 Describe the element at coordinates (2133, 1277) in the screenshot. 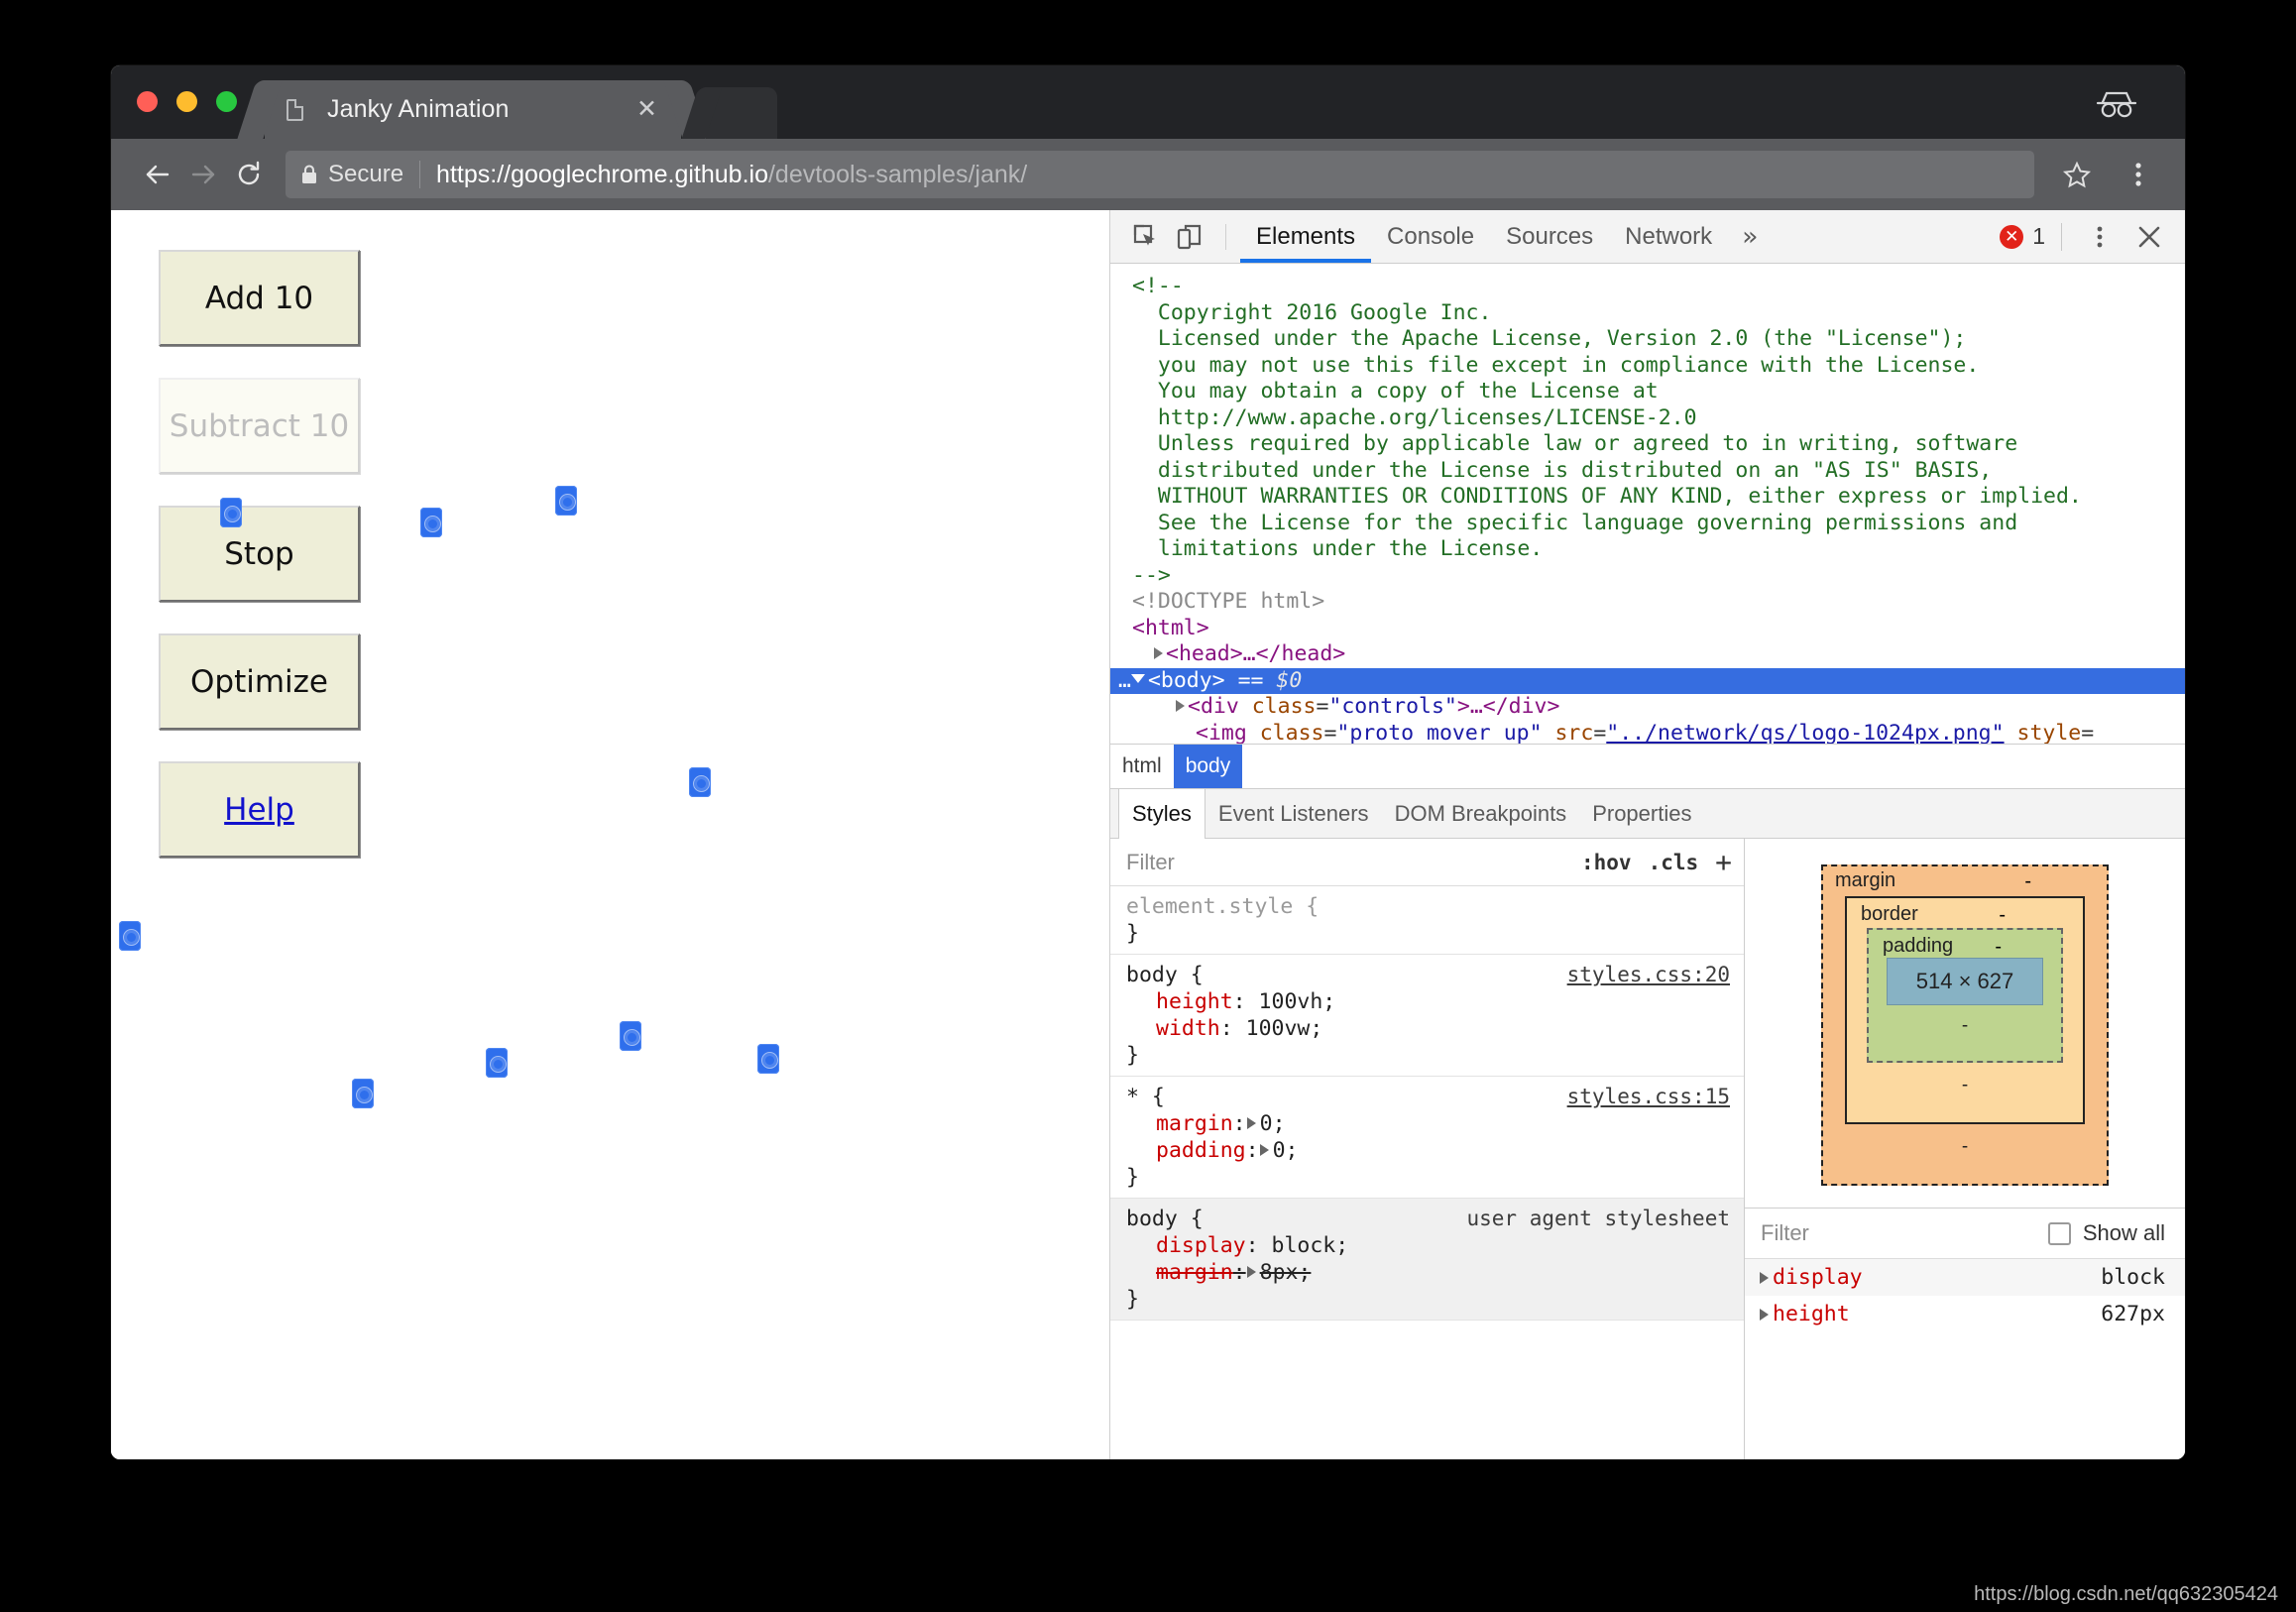

I see `computed-property-value: block` at that location.